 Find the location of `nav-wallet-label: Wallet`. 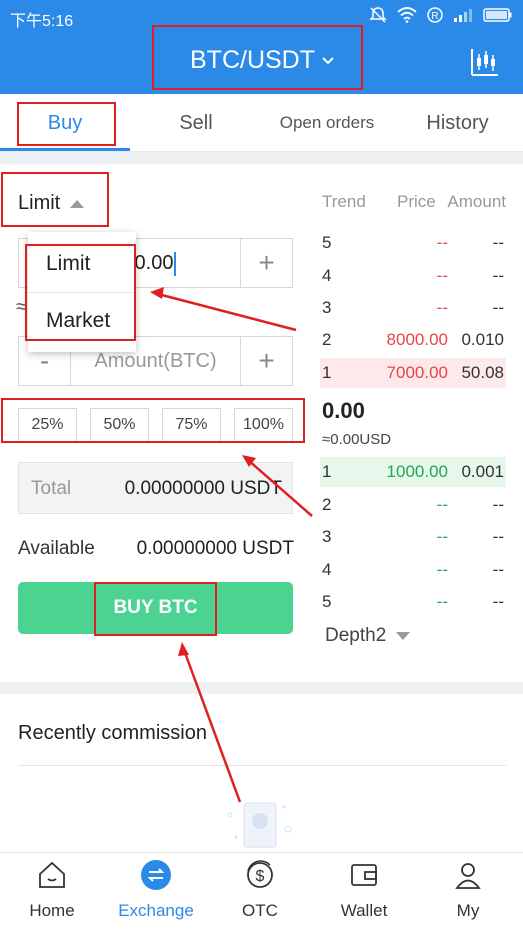

nav-wallet-label: Wallet is located at coordinates (364, 910).